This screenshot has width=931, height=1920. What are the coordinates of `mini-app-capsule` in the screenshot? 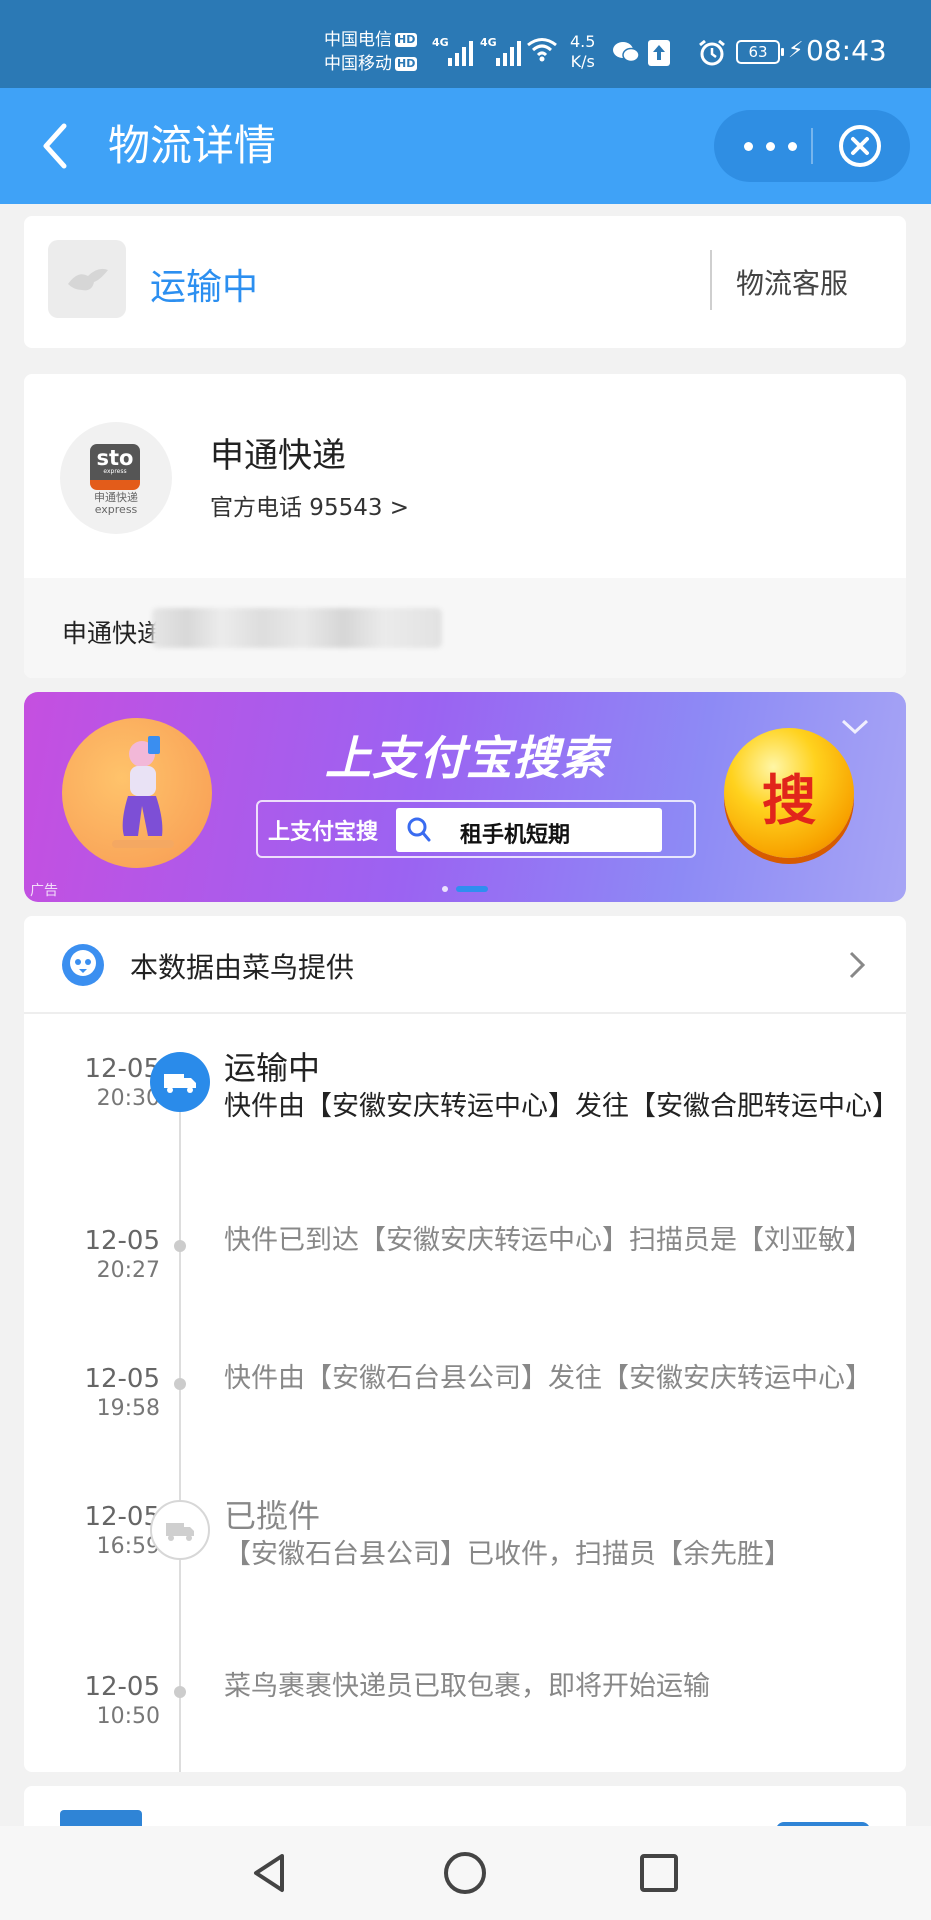 It's located at (812, 146).